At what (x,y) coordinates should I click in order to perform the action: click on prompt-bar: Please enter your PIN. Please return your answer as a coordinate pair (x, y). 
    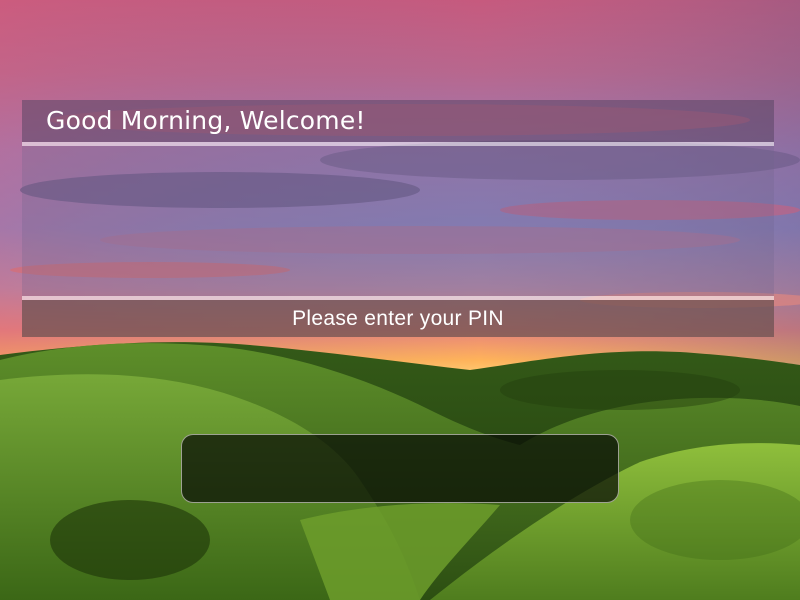
    Looking at the image, I should click on (398, 318).